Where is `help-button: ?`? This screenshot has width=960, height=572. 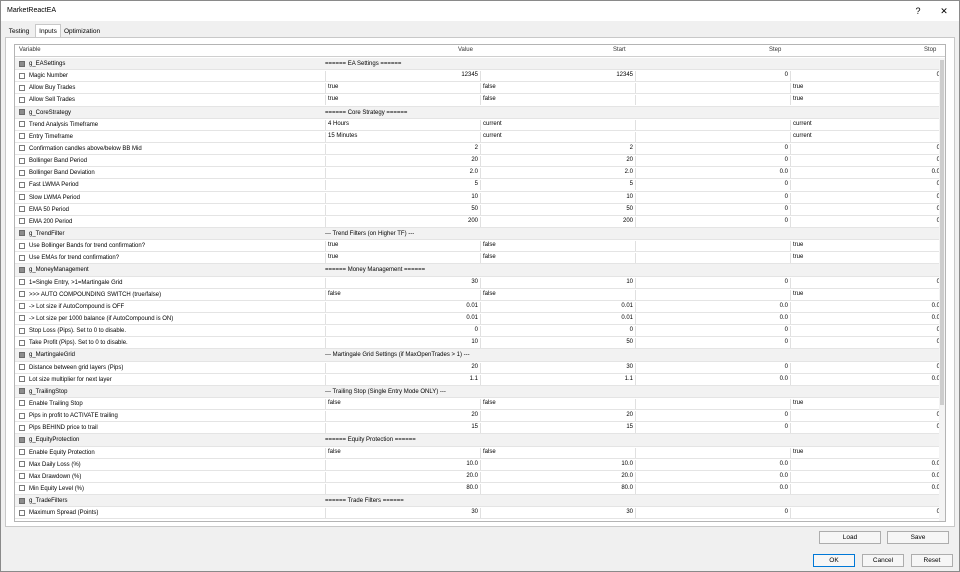
help-button: ? is located at coordinates (918, 11).